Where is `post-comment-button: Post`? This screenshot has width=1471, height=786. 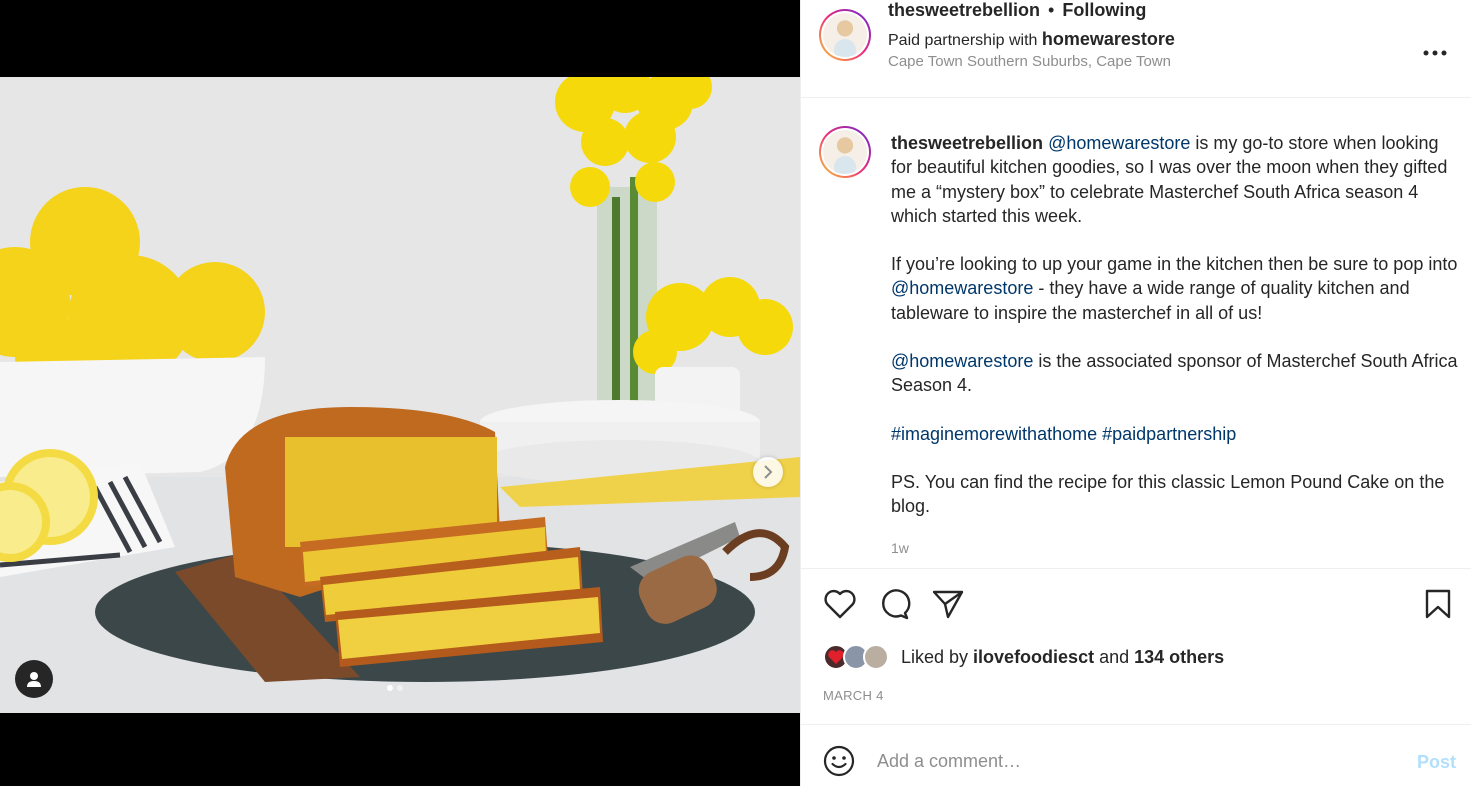 post-comment-button: Post is located at coordinates (1436, 762).